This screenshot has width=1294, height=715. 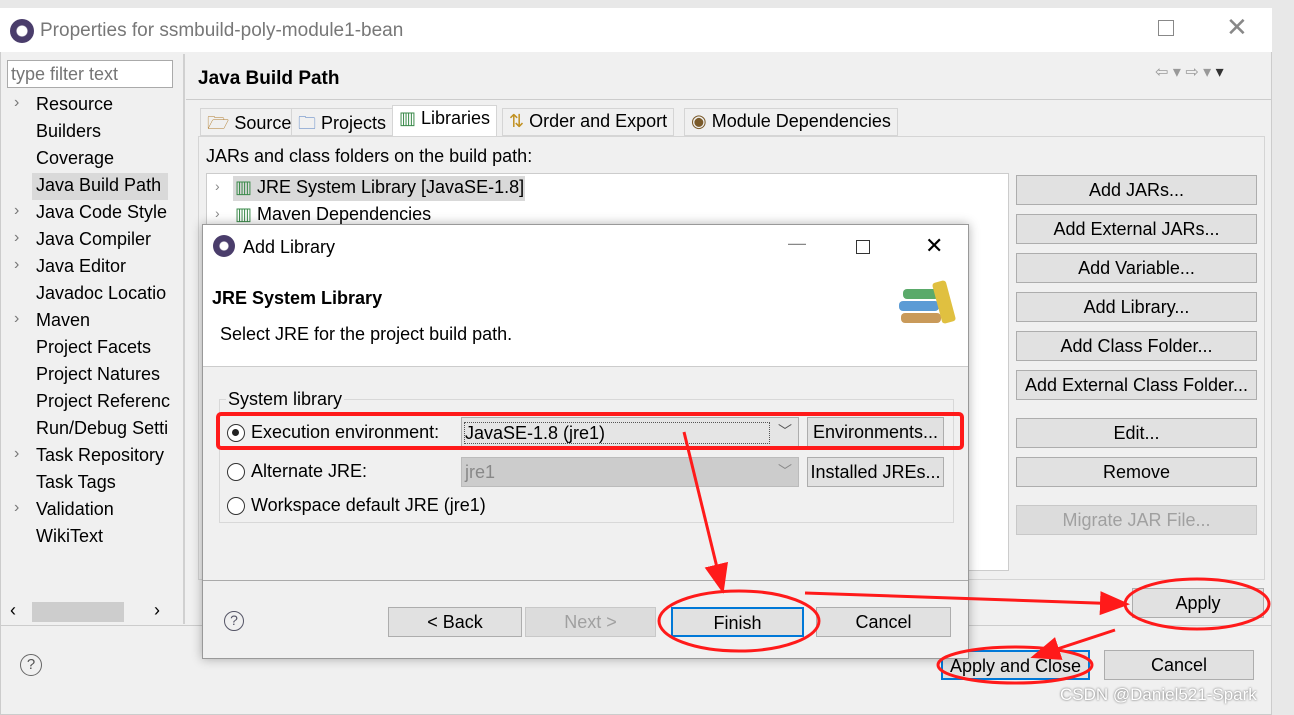 I want to click on highlight-rect, so click(x=590, y=431).